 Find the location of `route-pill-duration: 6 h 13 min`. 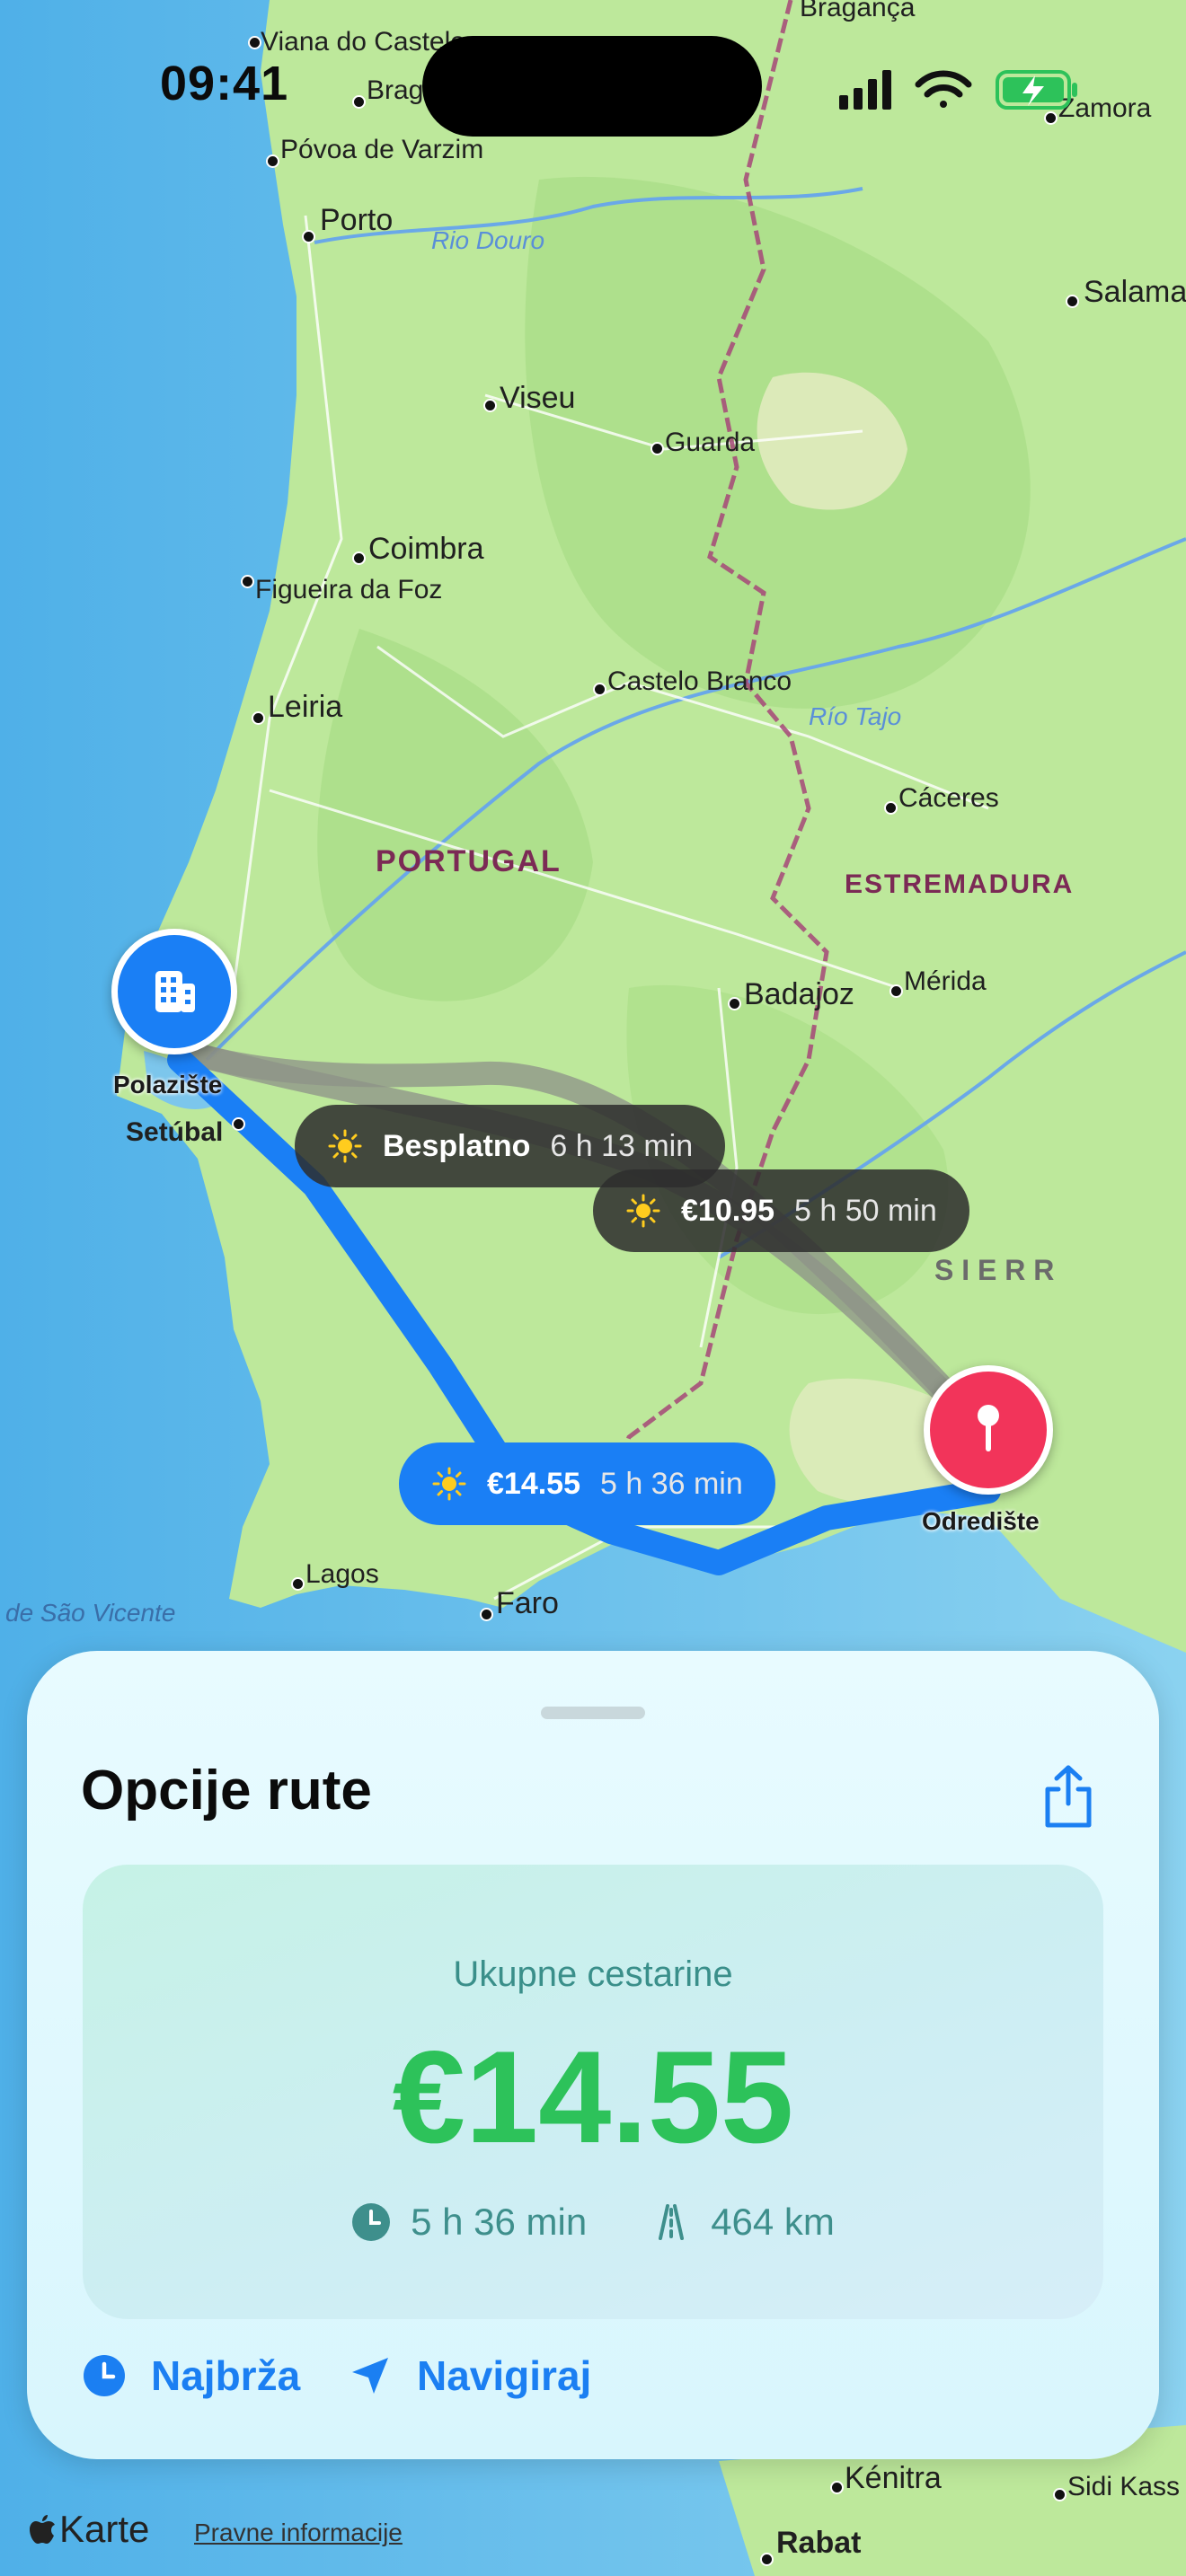

route-pill-duration: 6 h 13 min is located at coordinates (622, 1145).